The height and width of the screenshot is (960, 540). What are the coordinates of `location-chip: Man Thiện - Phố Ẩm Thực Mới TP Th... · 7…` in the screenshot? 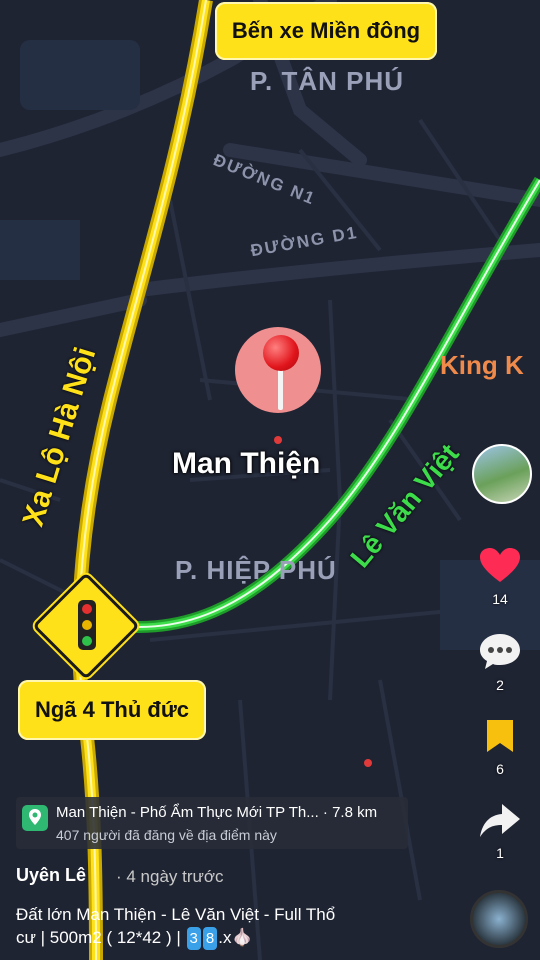 It's located at (212, 823).